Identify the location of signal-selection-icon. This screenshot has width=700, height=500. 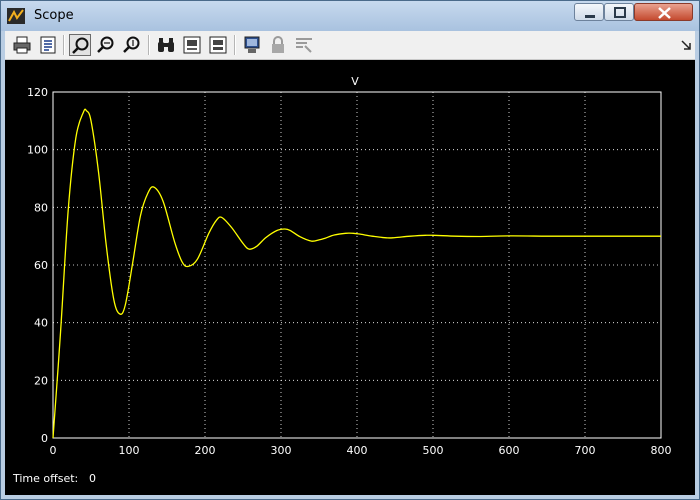
(304, 45).